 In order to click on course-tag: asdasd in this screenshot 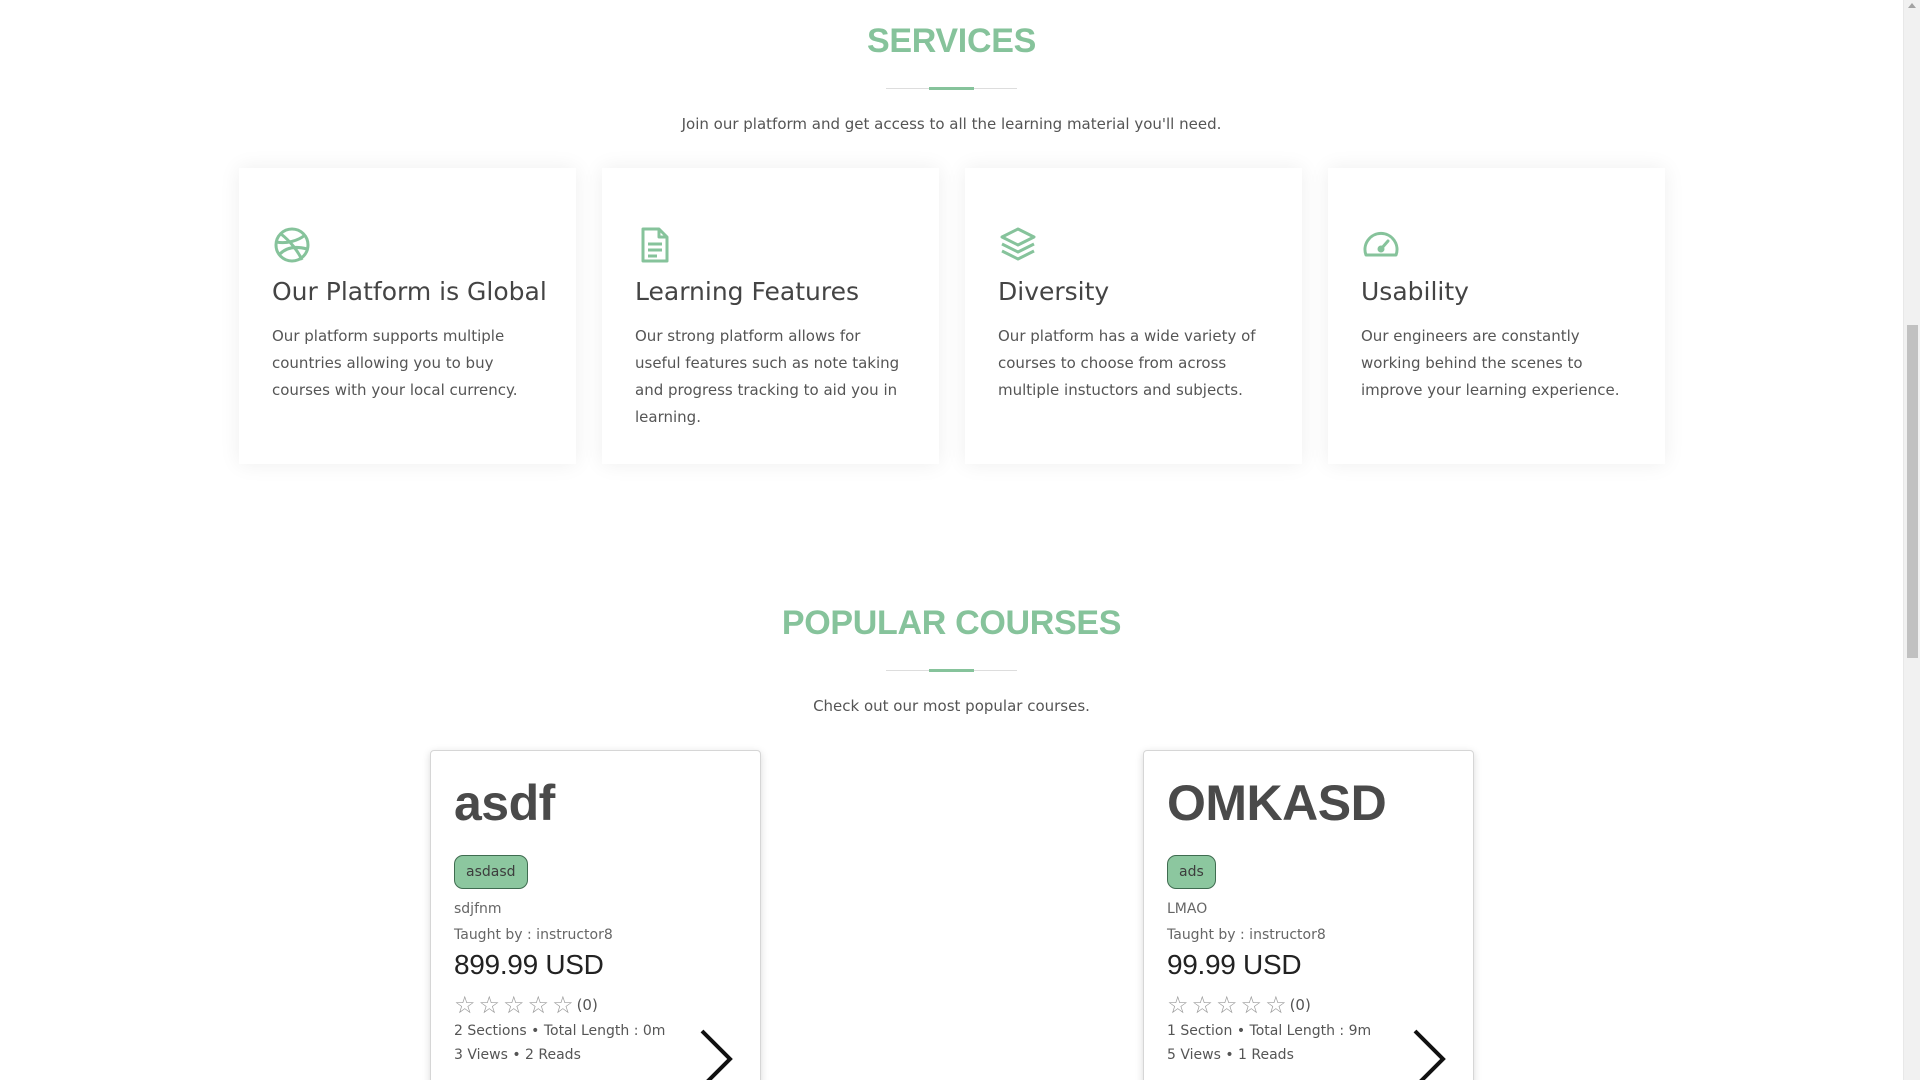, I will do `click(491, 872)`.